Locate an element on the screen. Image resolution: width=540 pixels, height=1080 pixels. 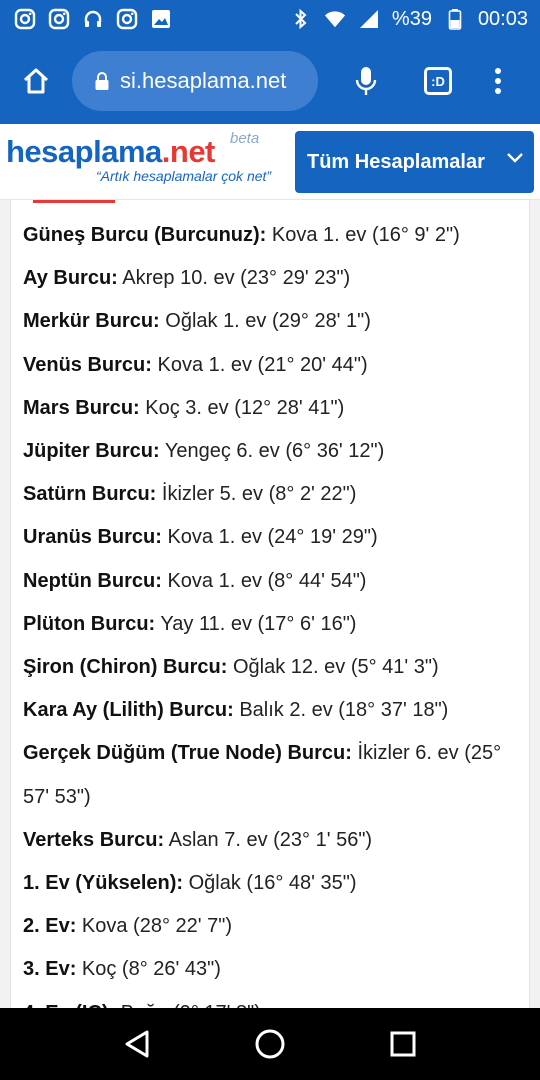
result-value: Oğlak (16° 48' 35") is located at coordinates (270, 883).